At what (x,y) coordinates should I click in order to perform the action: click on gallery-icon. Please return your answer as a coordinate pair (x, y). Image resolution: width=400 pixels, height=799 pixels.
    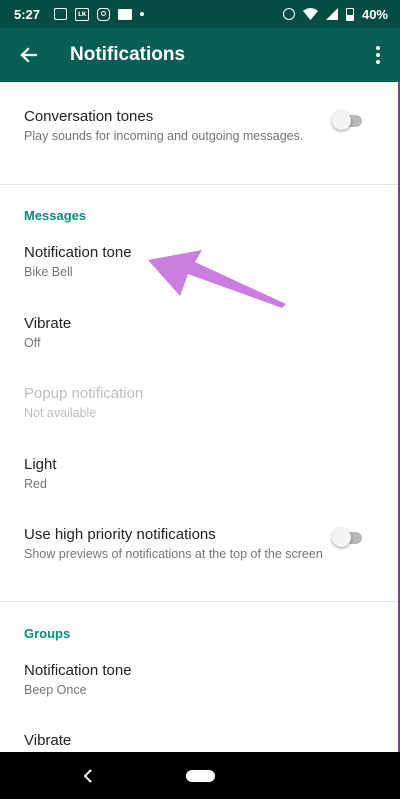
    Looking at the image, I should click on (61, 14).